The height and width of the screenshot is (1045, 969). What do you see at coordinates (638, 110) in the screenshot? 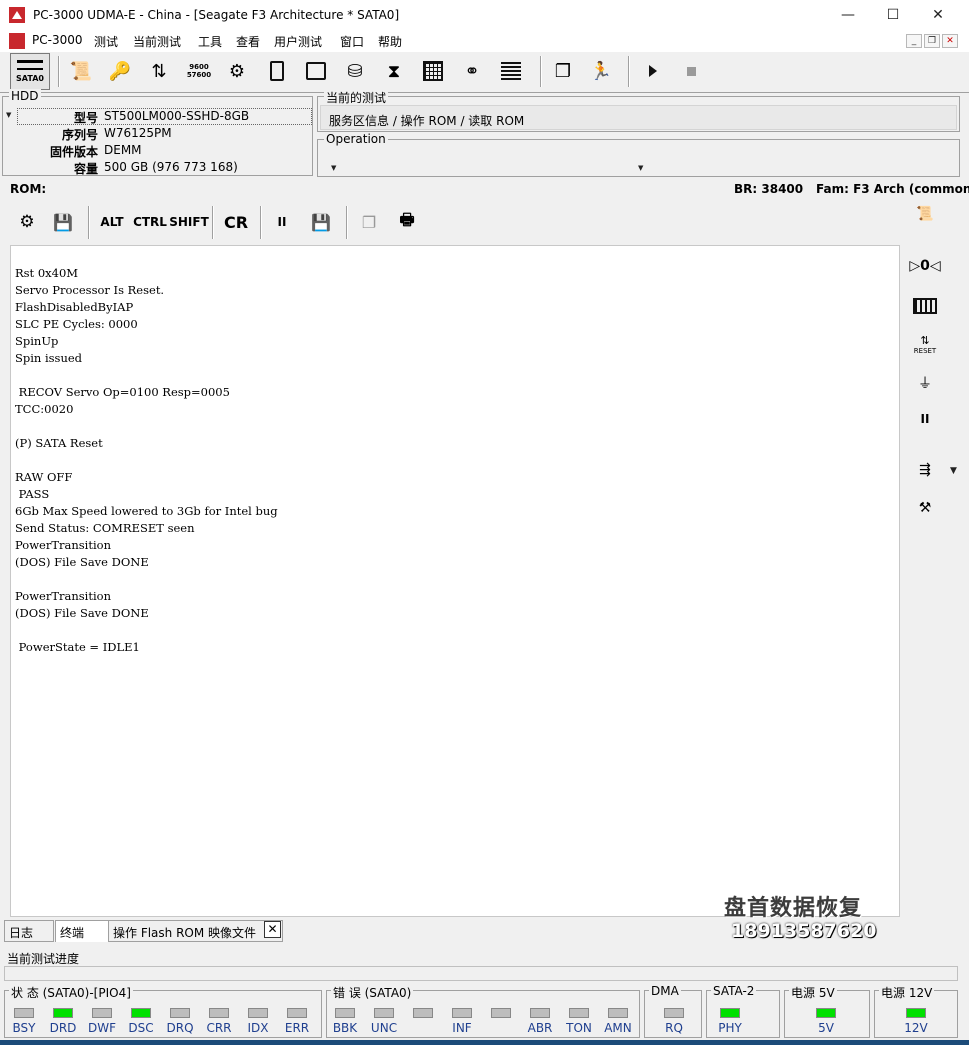
I see `current-test-group: 当前的测试 服务区信息 / 操作 ROM / 读取 ROM` at bounding box center [638, 110].